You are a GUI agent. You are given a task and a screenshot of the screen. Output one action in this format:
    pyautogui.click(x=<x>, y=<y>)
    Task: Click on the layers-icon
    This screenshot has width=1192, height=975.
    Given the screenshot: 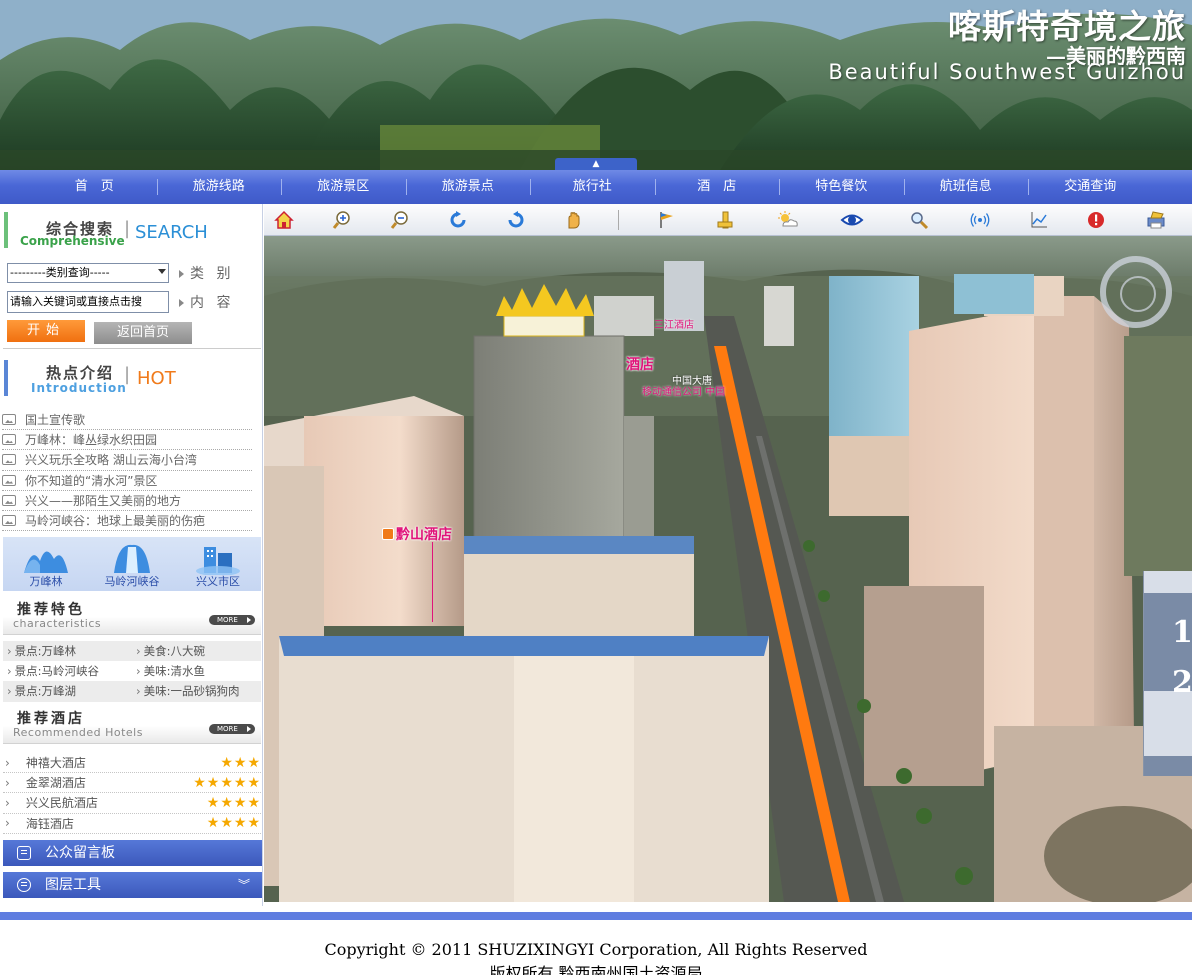 What is the action you would take?
    pyautogui.click(x=24, y=885)
    